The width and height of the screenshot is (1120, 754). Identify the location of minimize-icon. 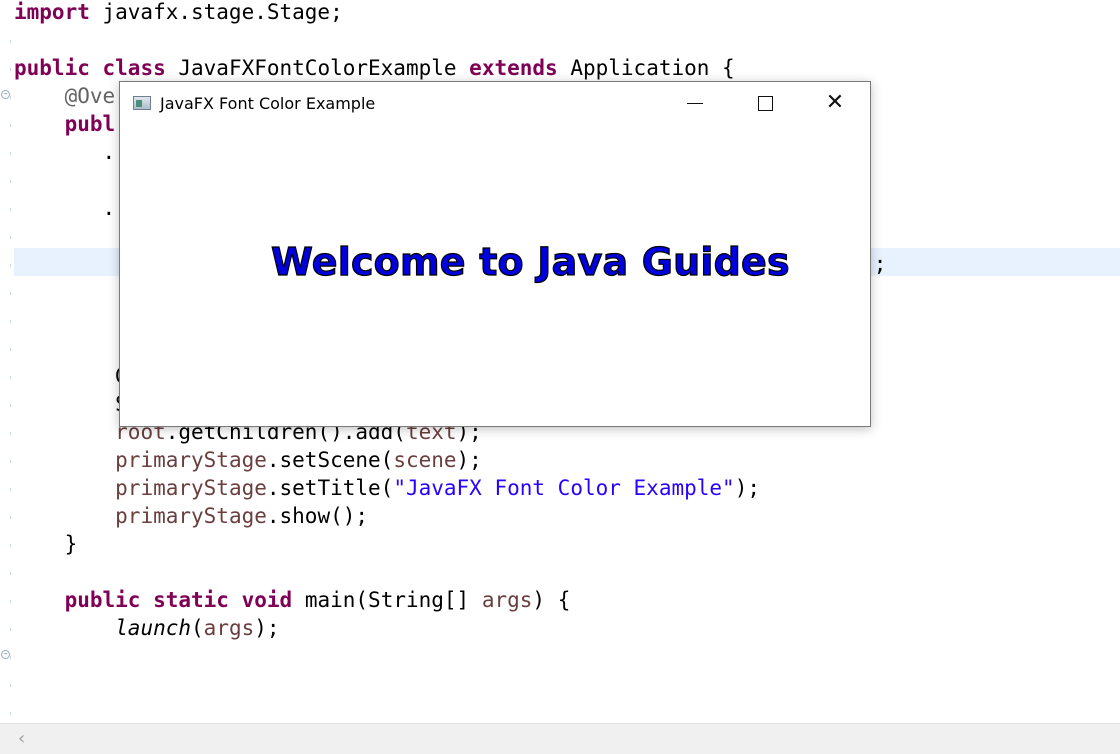
(695, 103).